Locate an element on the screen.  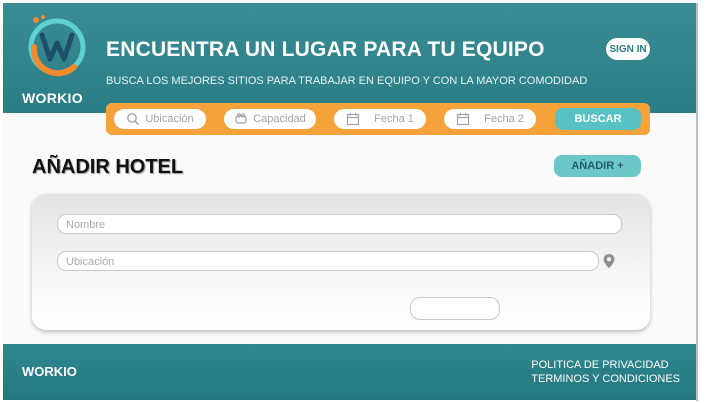
date1-placeholder: Fecha 1 is located at coordinates (394, 119).